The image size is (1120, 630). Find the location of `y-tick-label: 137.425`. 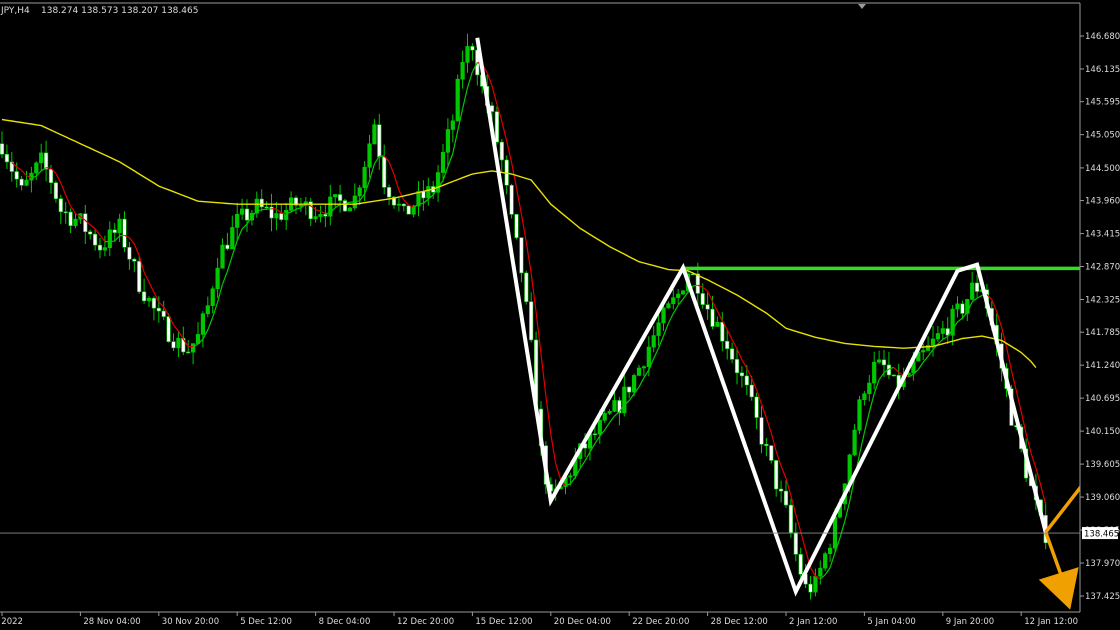

y-tick-label: 137.425 is located at coordinates (1102, 597).